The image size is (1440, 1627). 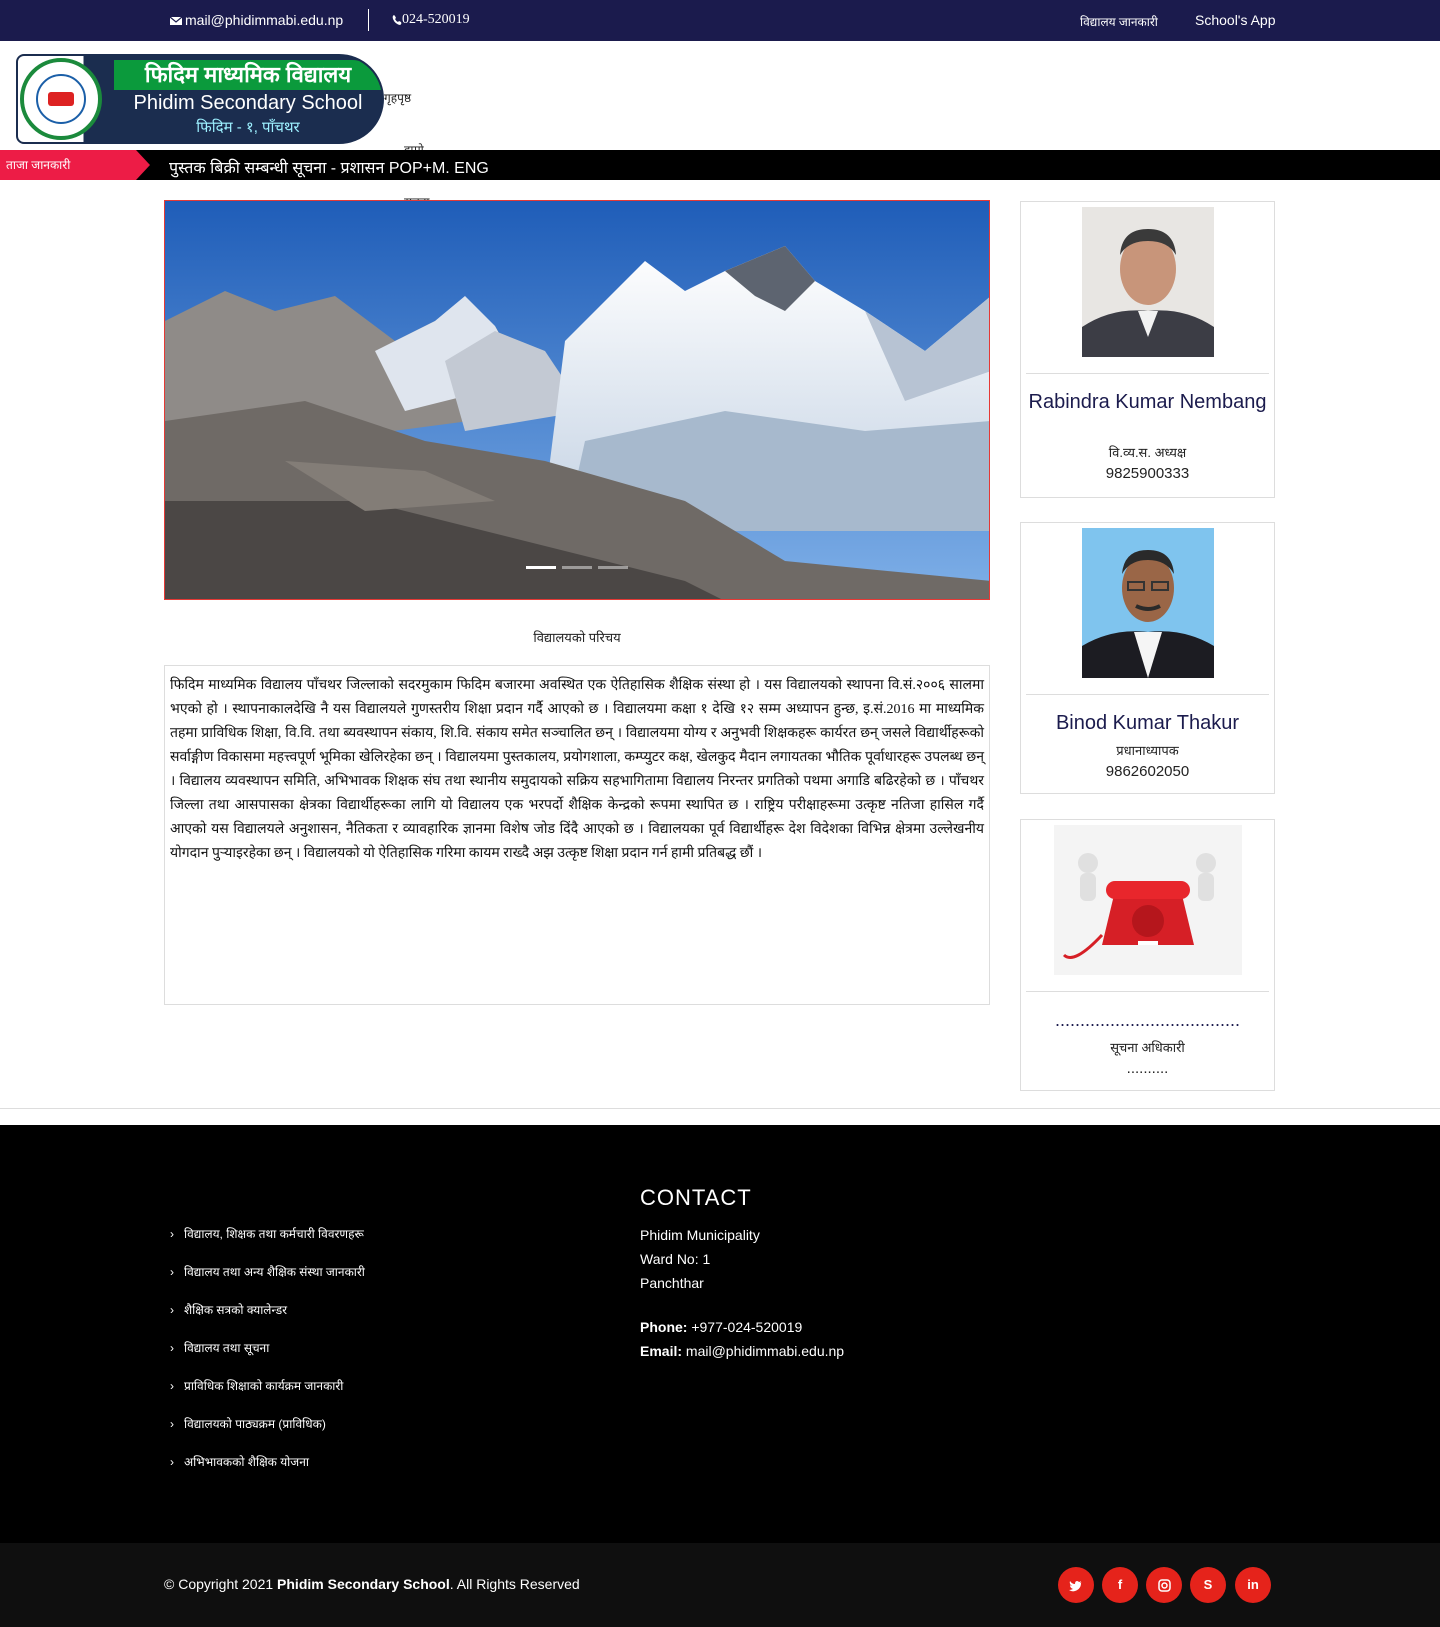 I want to click on staff-phone: 9825900333, so click(x=1147, y=473).